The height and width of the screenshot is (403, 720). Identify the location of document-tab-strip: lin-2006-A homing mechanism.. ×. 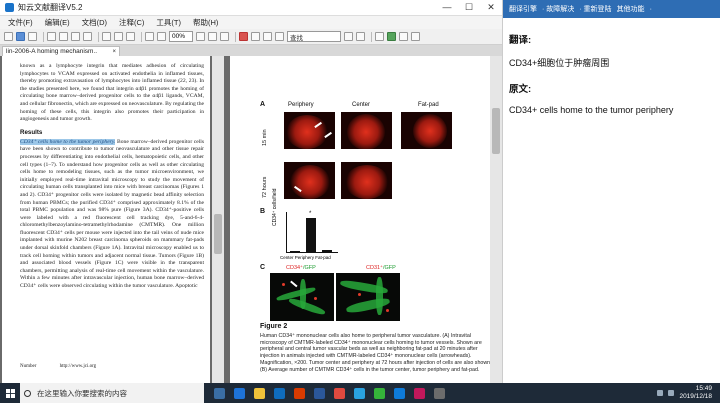
(251, 50).